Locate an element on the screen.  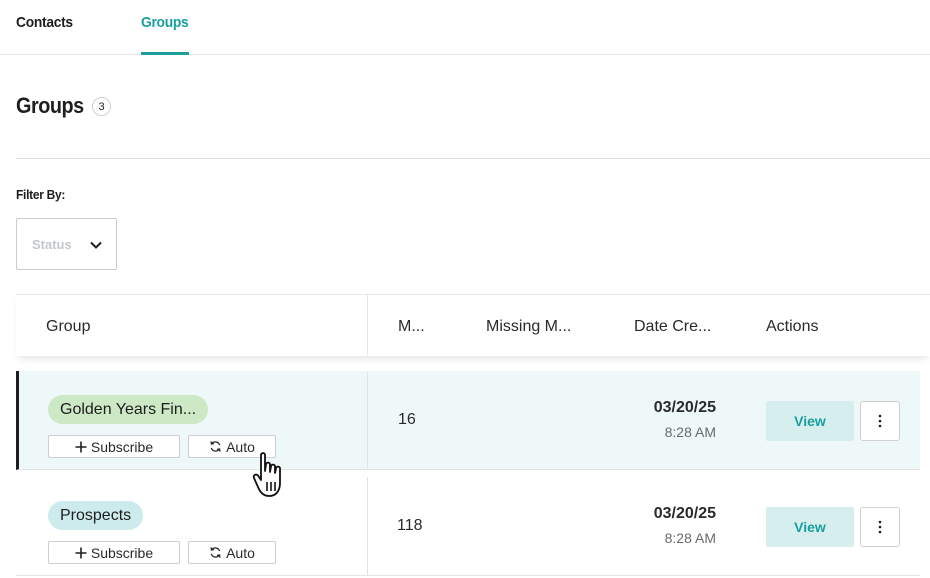
groups-count-badge: 3 is located at coordinates (101, 106).